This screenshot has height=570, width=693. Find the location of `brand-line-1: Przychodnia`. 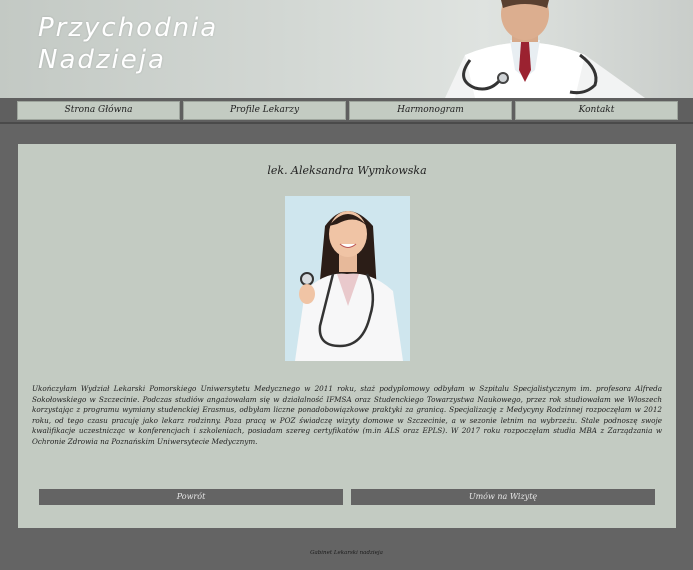

brand-line-1: Przychodnia is located at coordinates (128, 28).